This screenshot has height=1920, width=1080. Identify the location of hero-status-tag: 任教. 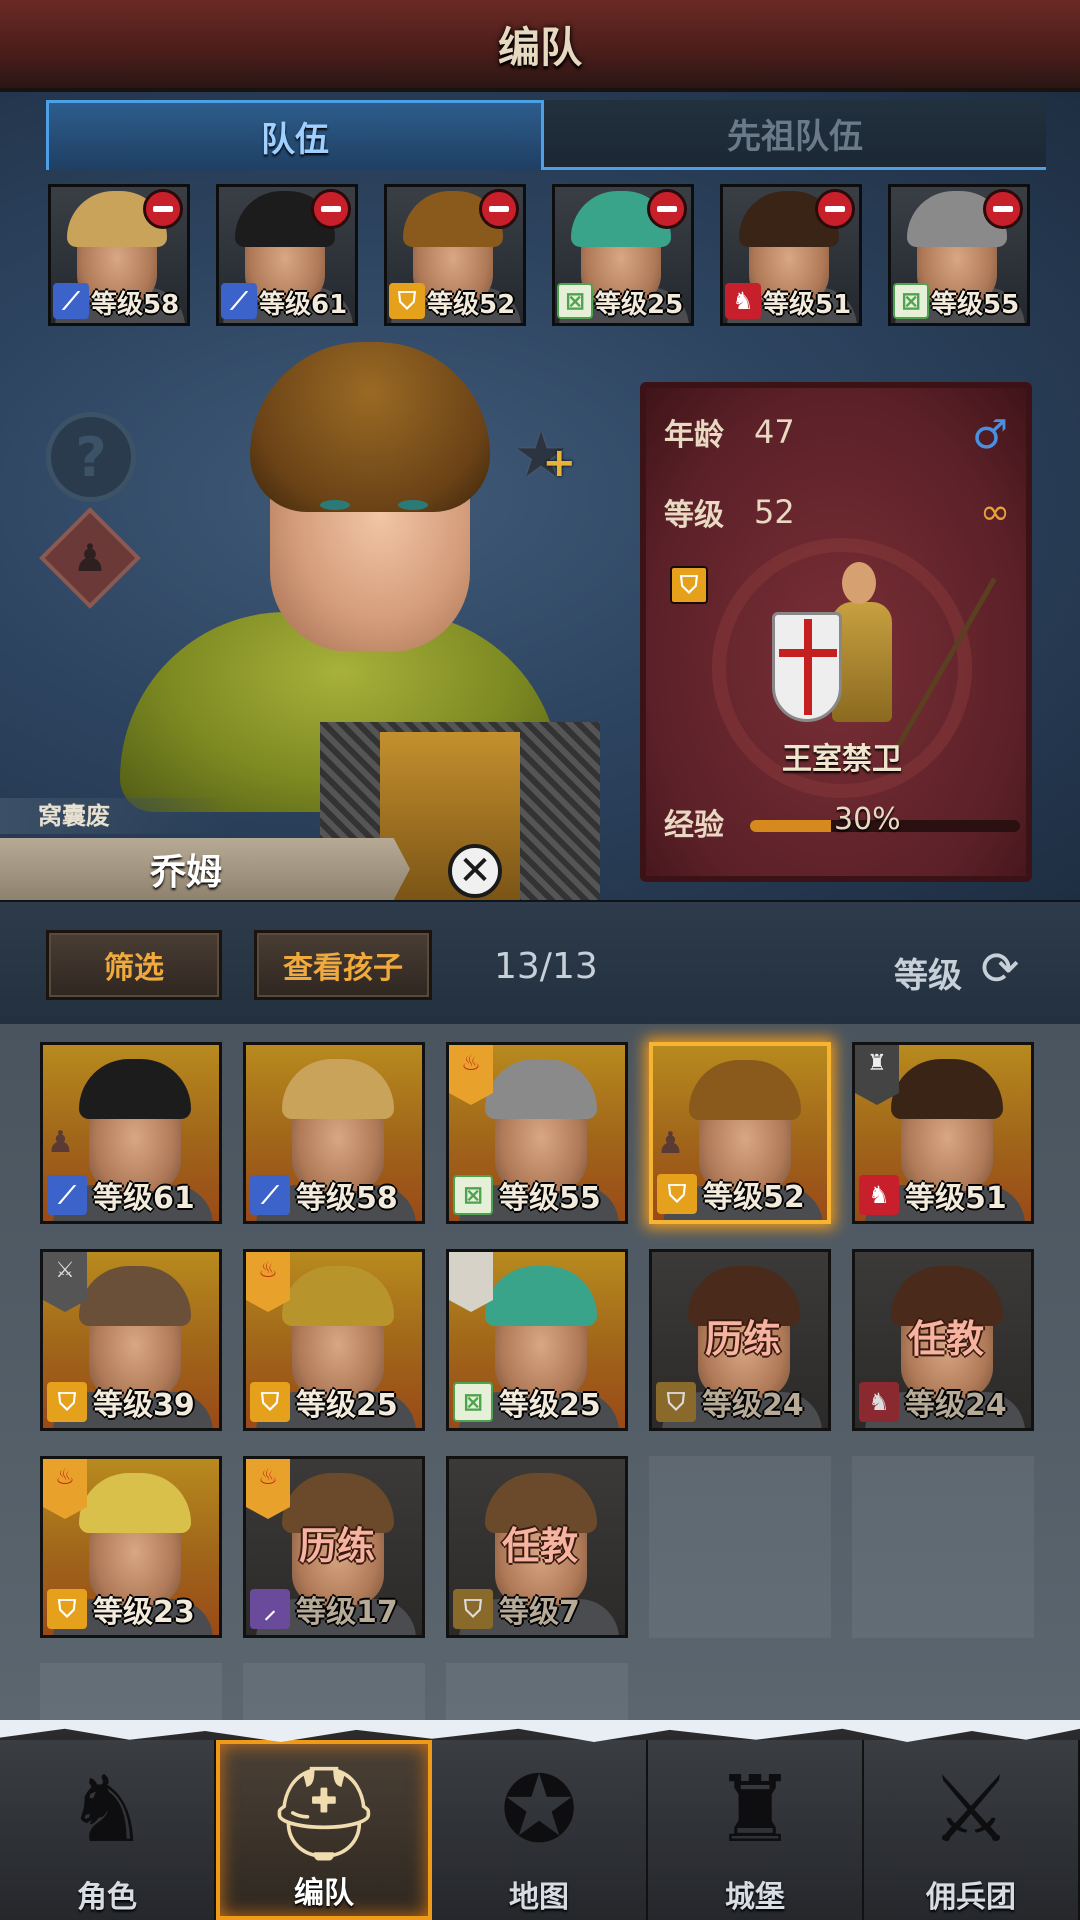
(539, 1546).